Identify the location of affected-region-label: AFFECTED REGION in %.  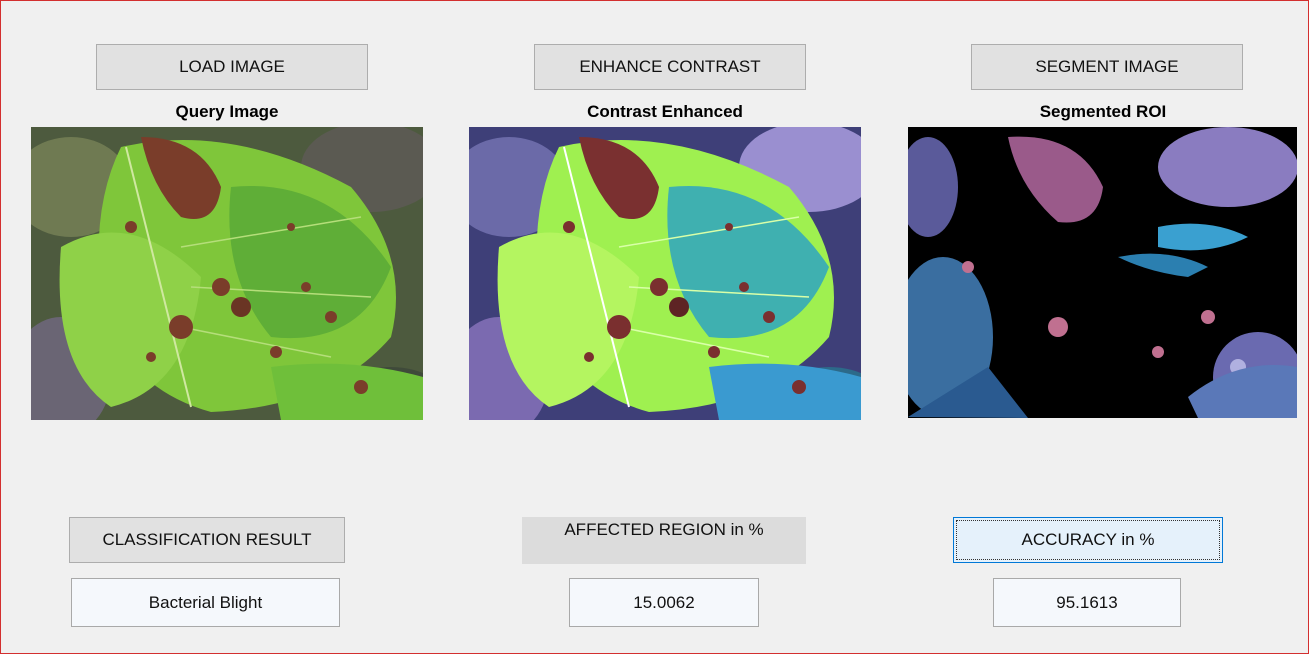
(664, 540).